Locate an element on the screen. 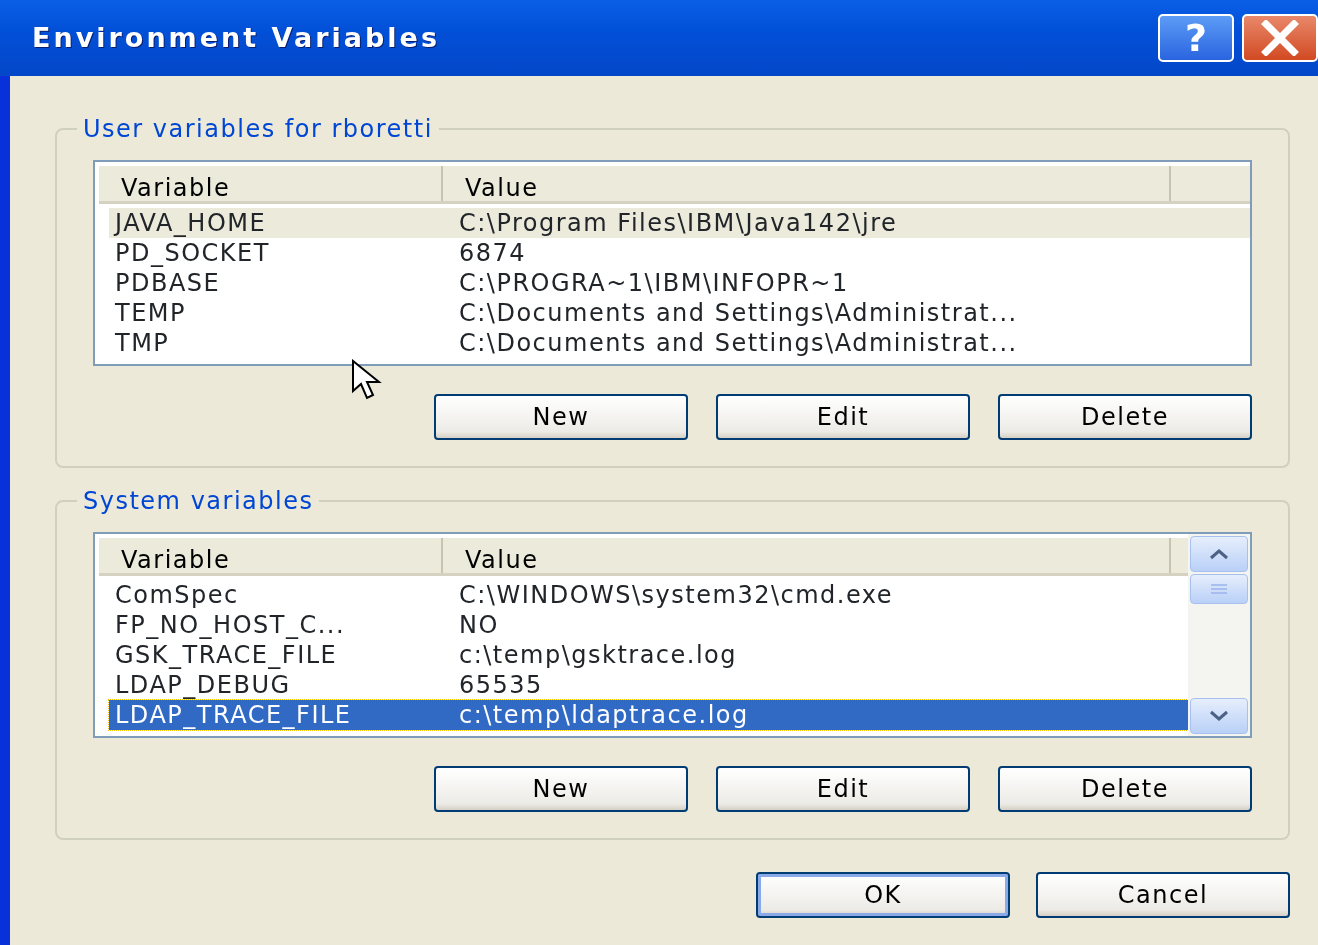  dialog-button: Cancel is located at coordinates (1163, 895).